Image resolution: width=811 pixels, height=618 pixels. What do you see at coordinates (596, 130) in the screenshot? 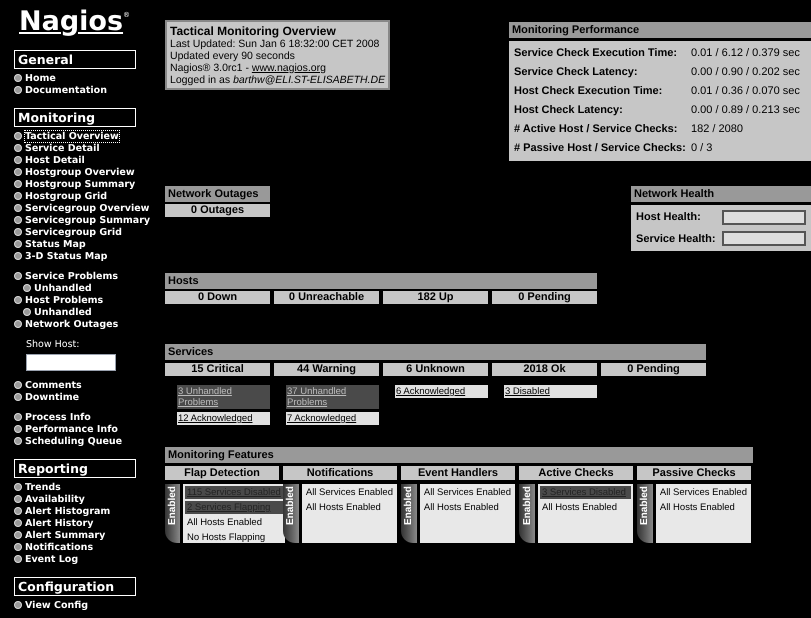
I see `metric-label: # Active Host / Service Checks:` at bounding box center [596, 130].